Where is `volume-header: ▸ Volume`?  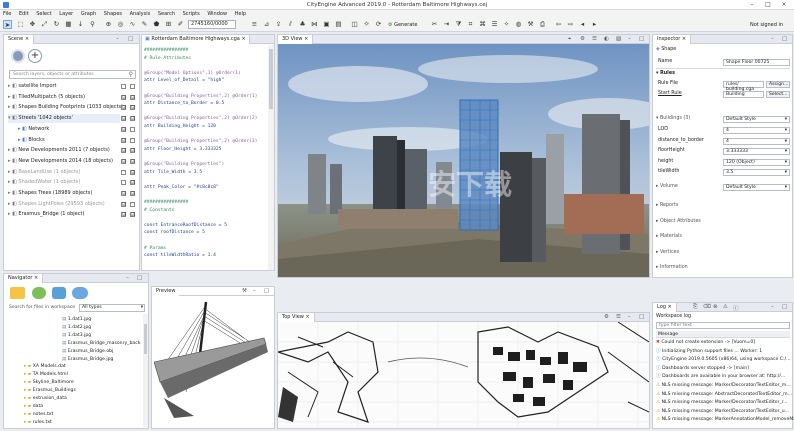
volume-header: ▸ Volume is located at coordinates (667, 187).